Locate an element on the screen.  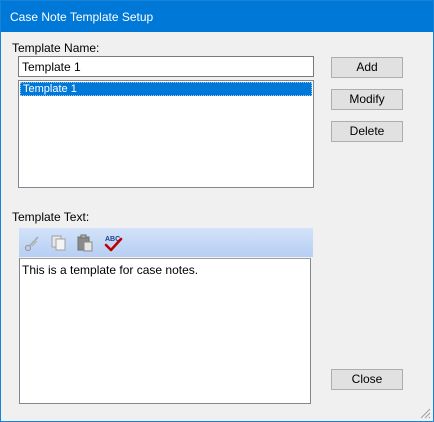
modify-button: Modify is located at coordinates (367, 99).